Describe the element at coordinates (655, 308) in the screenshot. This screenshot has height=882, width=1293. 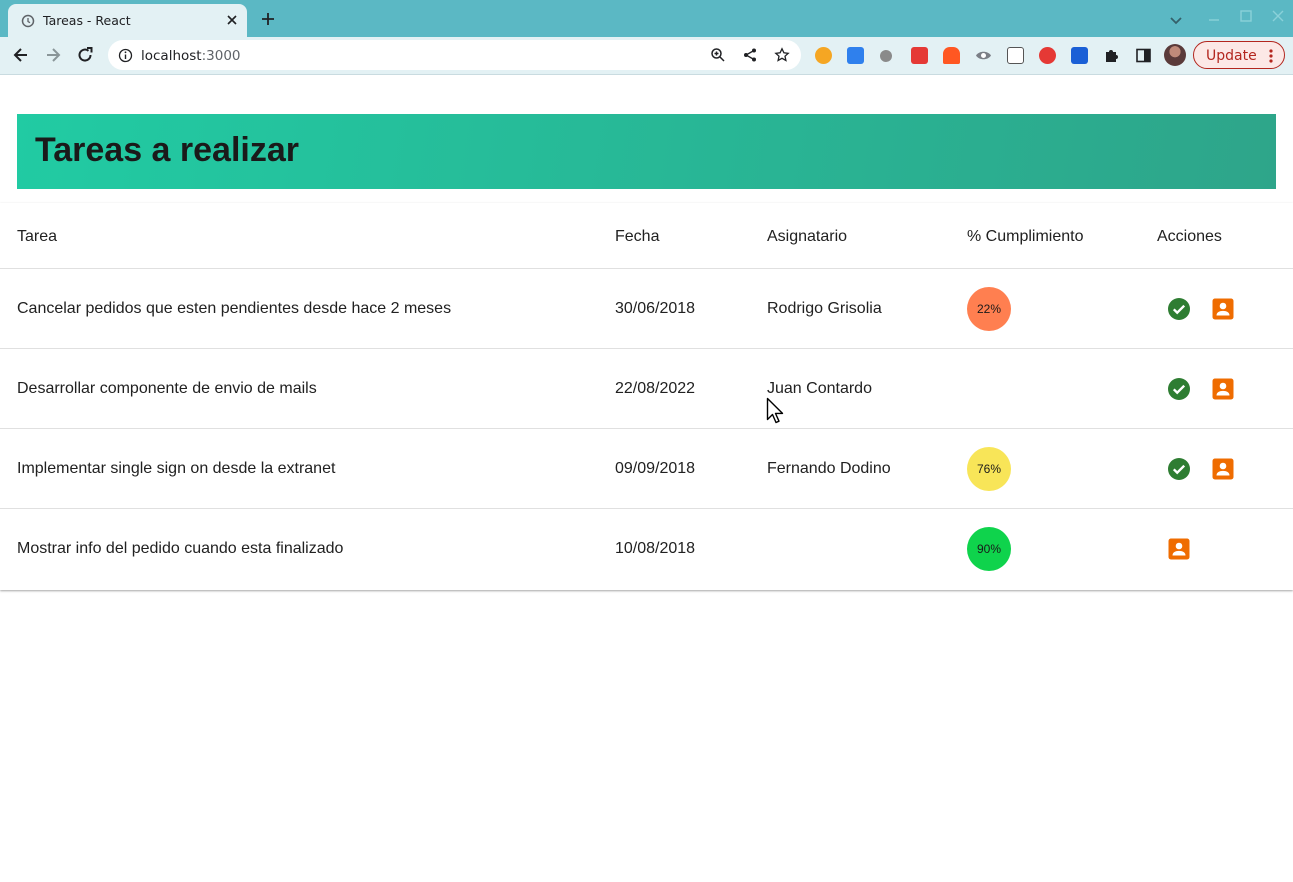
I see `task-date: 30/06/2018` at that location.